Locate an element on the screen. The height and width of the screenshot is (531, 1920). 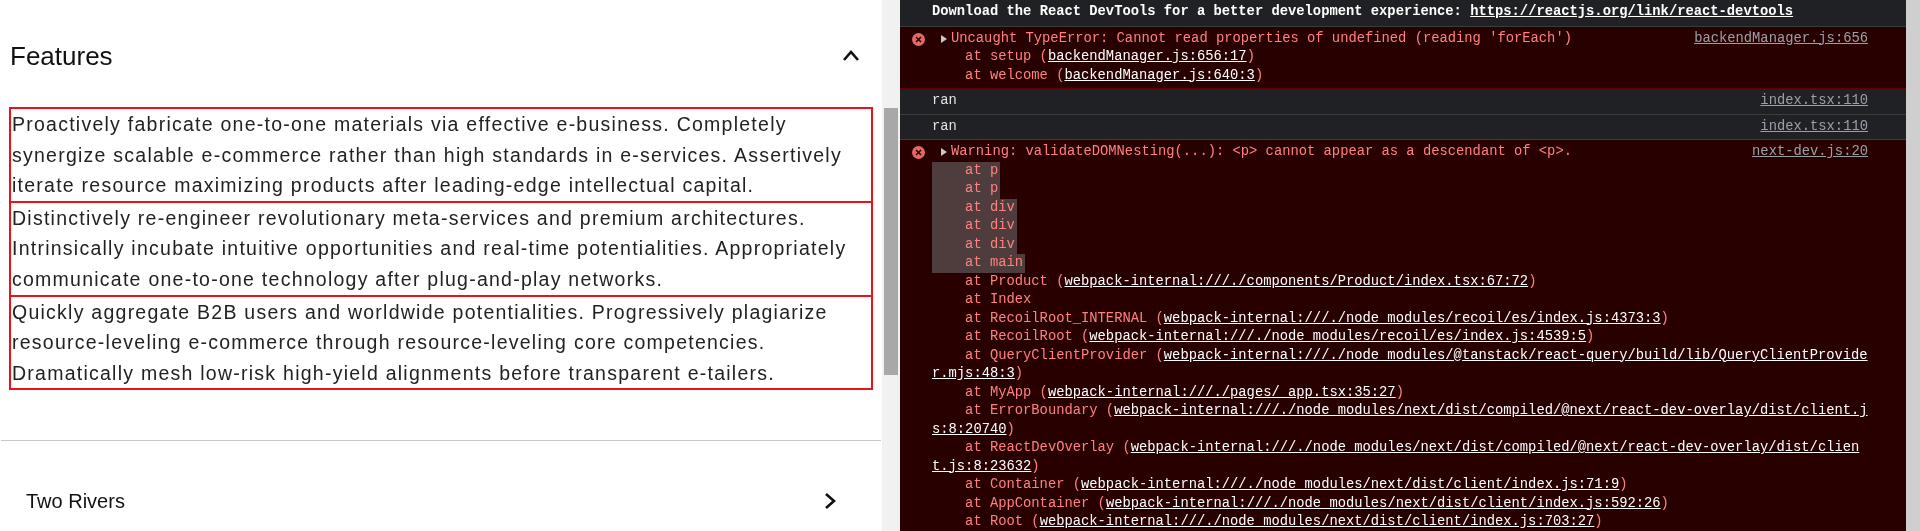
section-title: Features is located at coordinates (61, 56).